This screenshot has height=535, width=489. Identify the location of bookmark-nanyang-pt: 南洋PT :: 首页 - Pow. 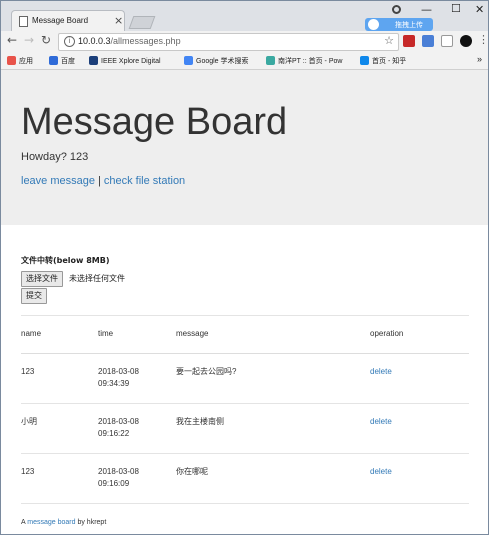
(304, 61).